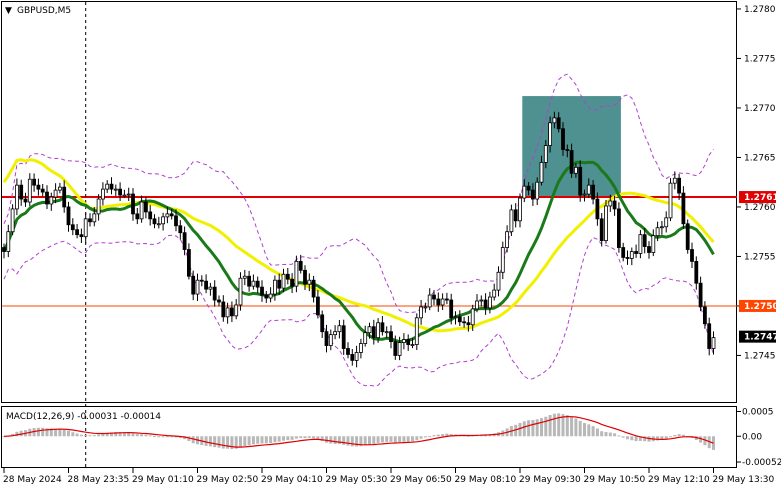  What do you see at coordinates (38, 11) in the screenshot?
I see `symbol-title: ▼ GBPUSD,M5` at bounding box center [38, 11].